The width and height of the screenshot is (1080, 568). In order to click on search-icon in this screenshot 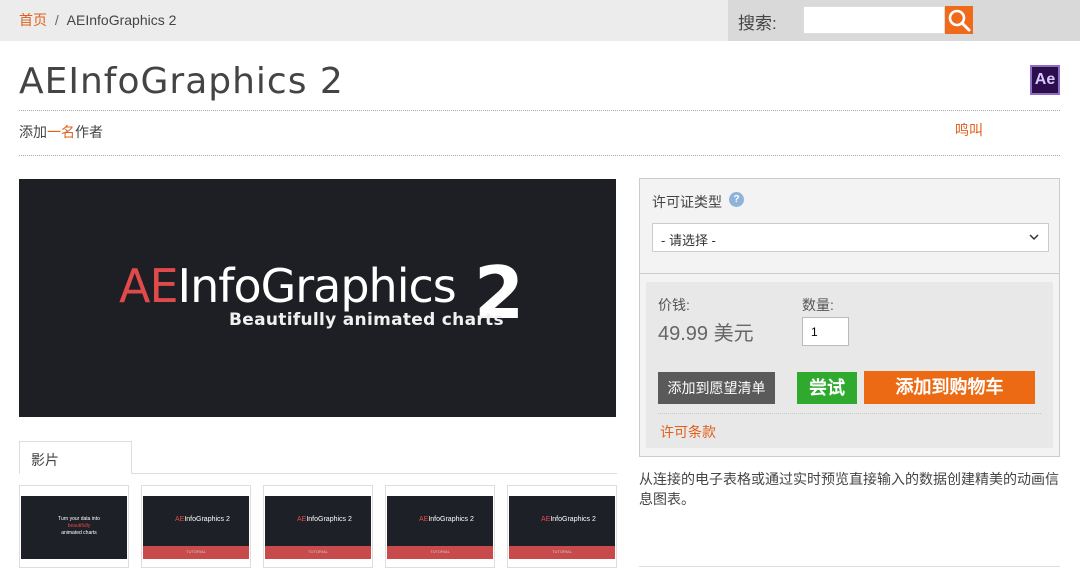, I will do `click(959, 20)`.